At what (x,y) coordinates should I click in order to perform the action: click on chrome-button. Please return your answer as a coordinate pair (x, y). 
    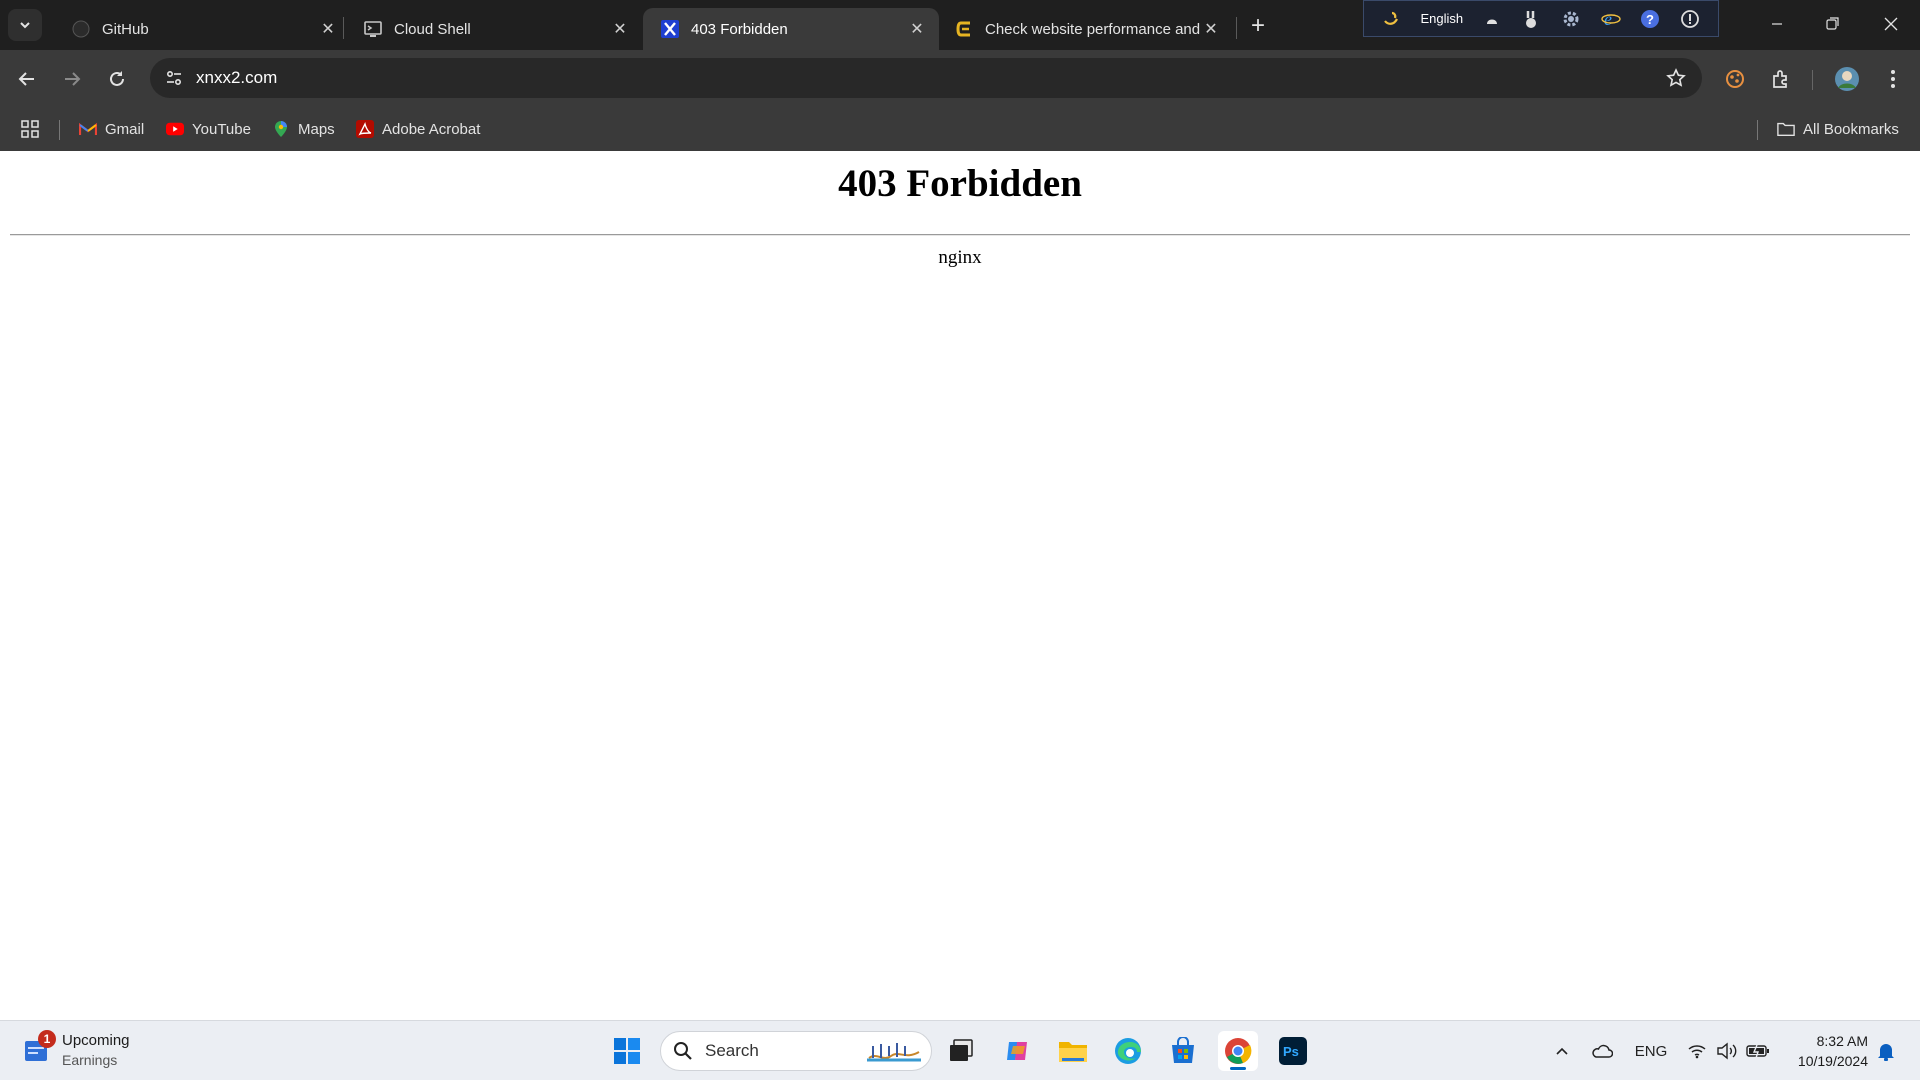
    Looking at the image, I should click on (1238, 1051).